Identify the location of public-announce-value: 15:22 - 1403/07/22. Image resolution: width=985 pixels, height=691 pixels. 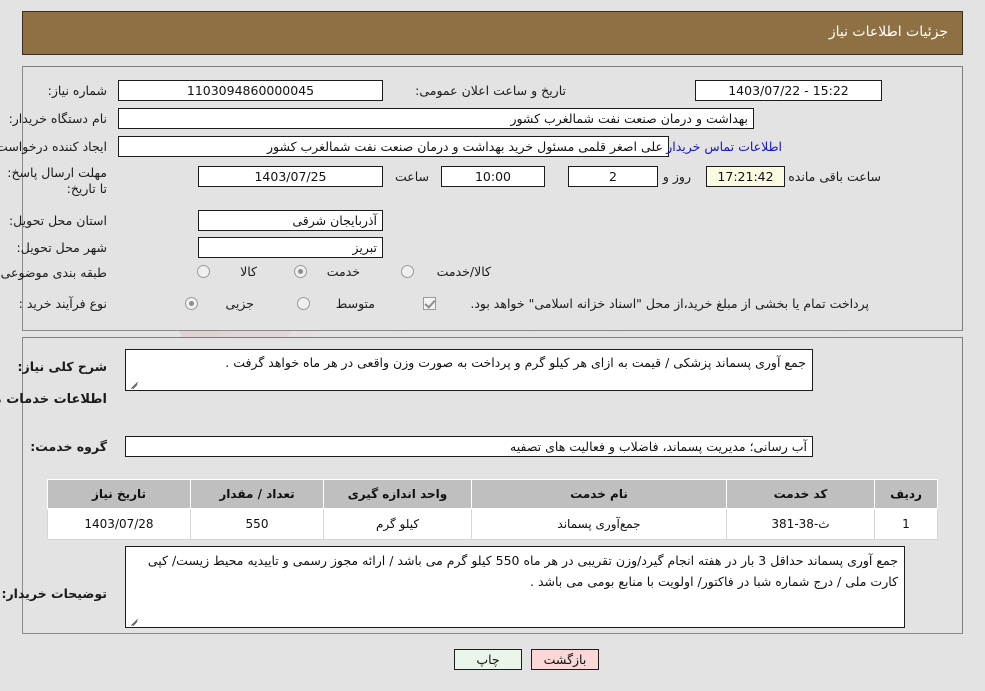
(788, 90).